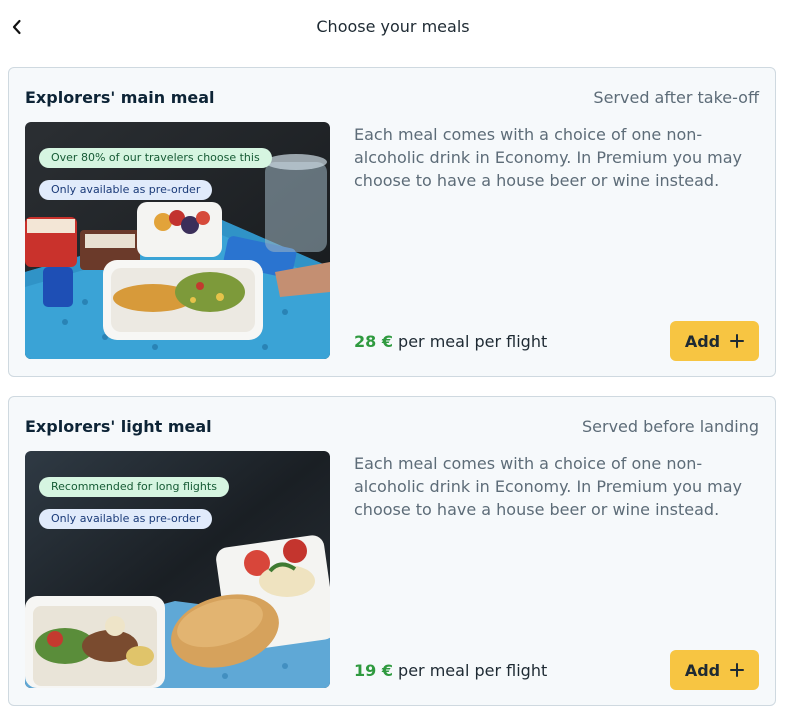 Image resolution: width=786 pixels, height=714 pixels. What do you see at coordinates (373, 670) in the screenshot?
I see `meal-price: 19 €` at bounding box center [373, 670].